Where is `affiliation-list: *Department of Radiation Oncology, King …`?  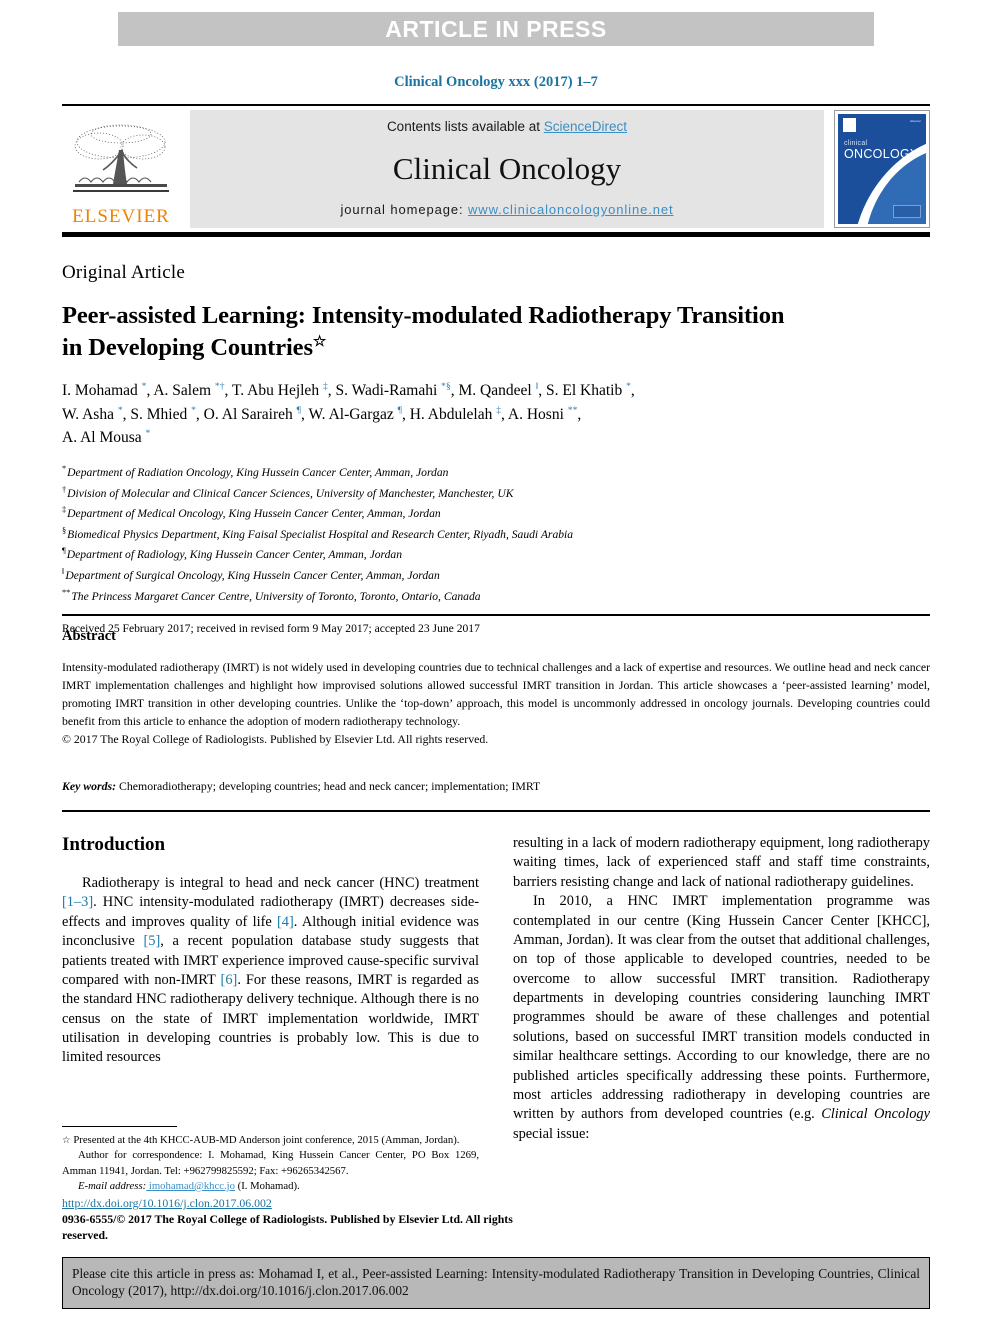
affiliation-list: *Department of Radiation Oncology, King … is located at coordinates (496, 534).